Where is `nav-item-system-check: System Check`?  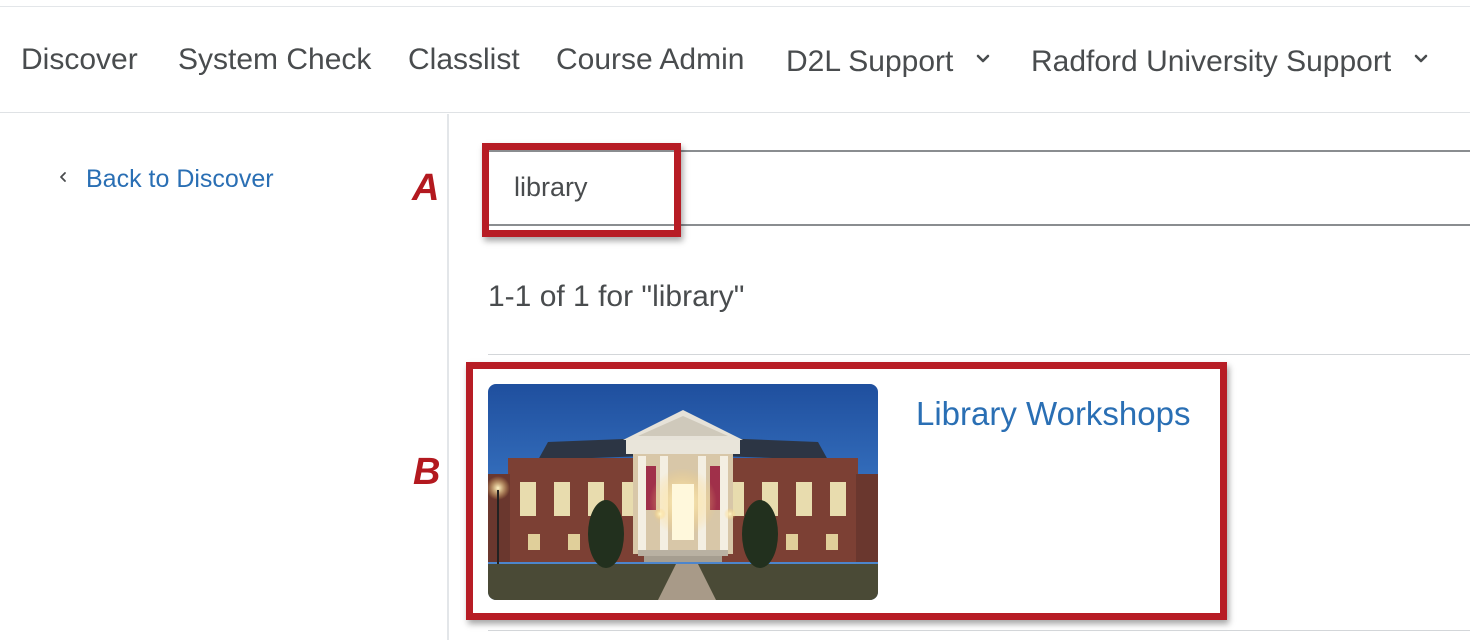 nav-item-system-check: System Check is located at coordinates (274, 60).